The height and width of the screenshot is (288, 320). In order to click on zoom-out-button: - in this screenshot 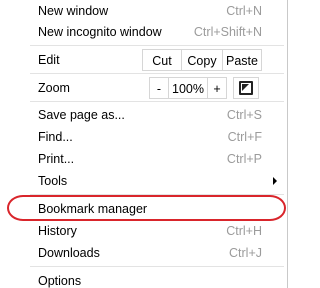, I will do `click(159, 88)`.